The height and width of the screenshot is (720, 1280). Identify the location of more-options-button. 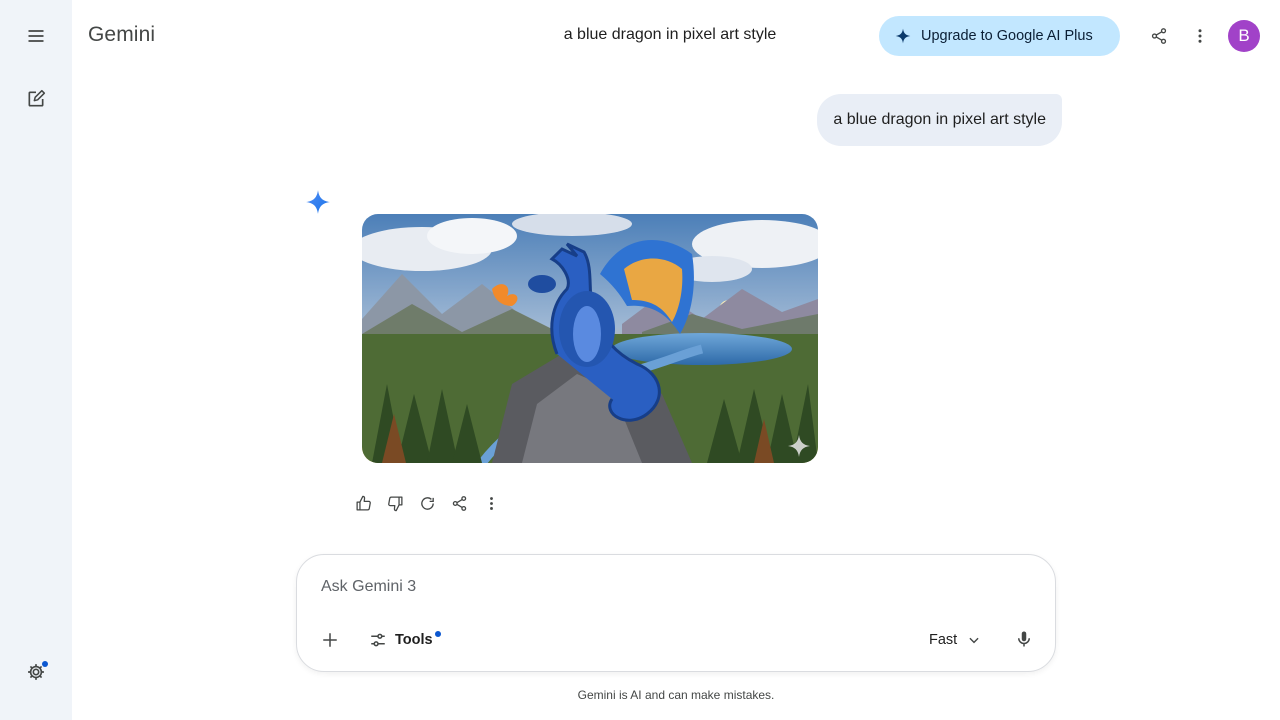
(1200, 36).